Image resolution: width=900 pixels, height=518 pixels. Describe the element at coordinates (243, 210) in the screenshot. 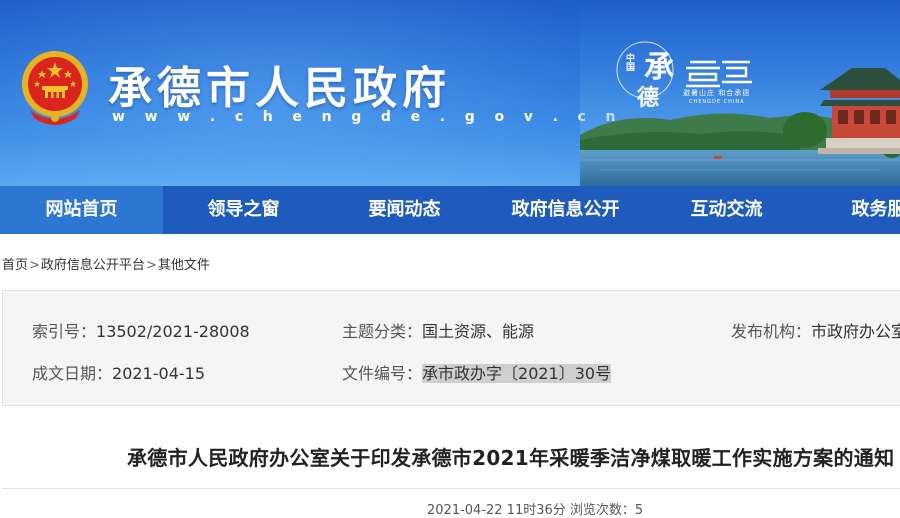

I see `nav-leaders: 领导之窗` at that location.